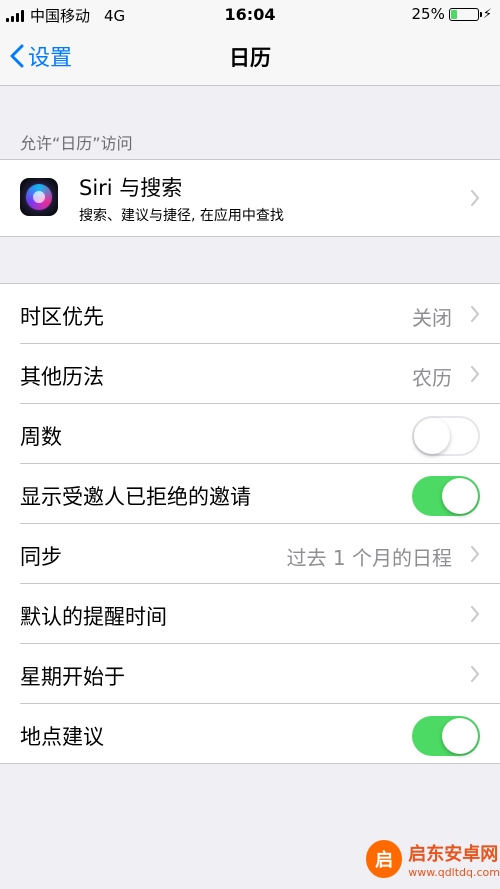 Image resolution: width=500 pixels, height=889 pixels. What do you see at coordinates (41, 437) in the screenshot?
I see `row-label: 周数` at bounding box center [41, 437].